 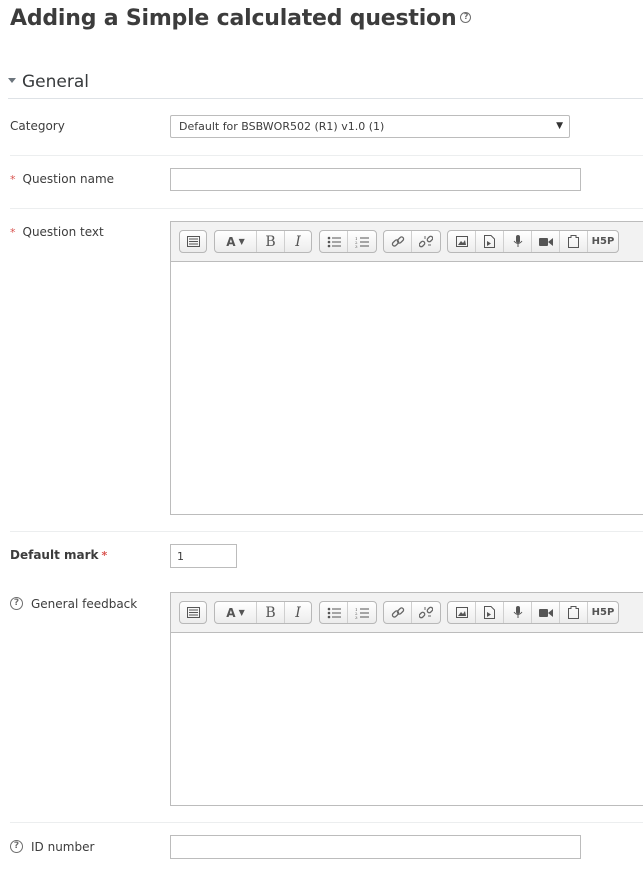 I want to click on id-number-label: ? ID number, so click(x=52, y=847).